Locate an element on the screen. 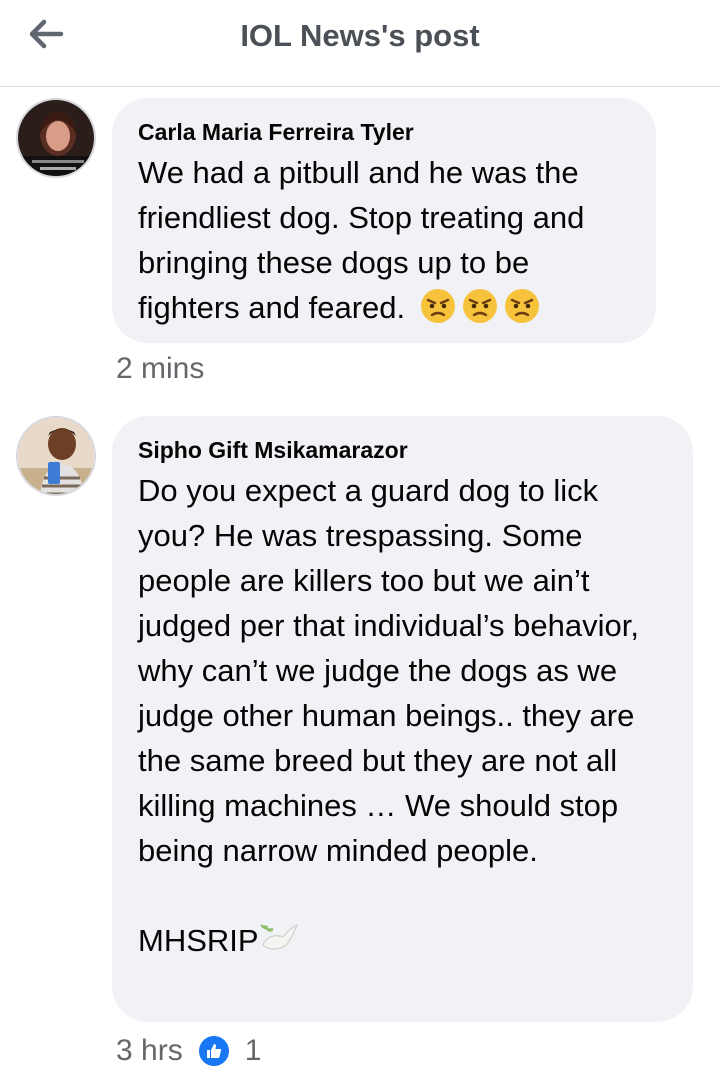 The width and height of the screenshot is (720, 1077). comment-meta: 2 mins is located at coordinates (160, 369).